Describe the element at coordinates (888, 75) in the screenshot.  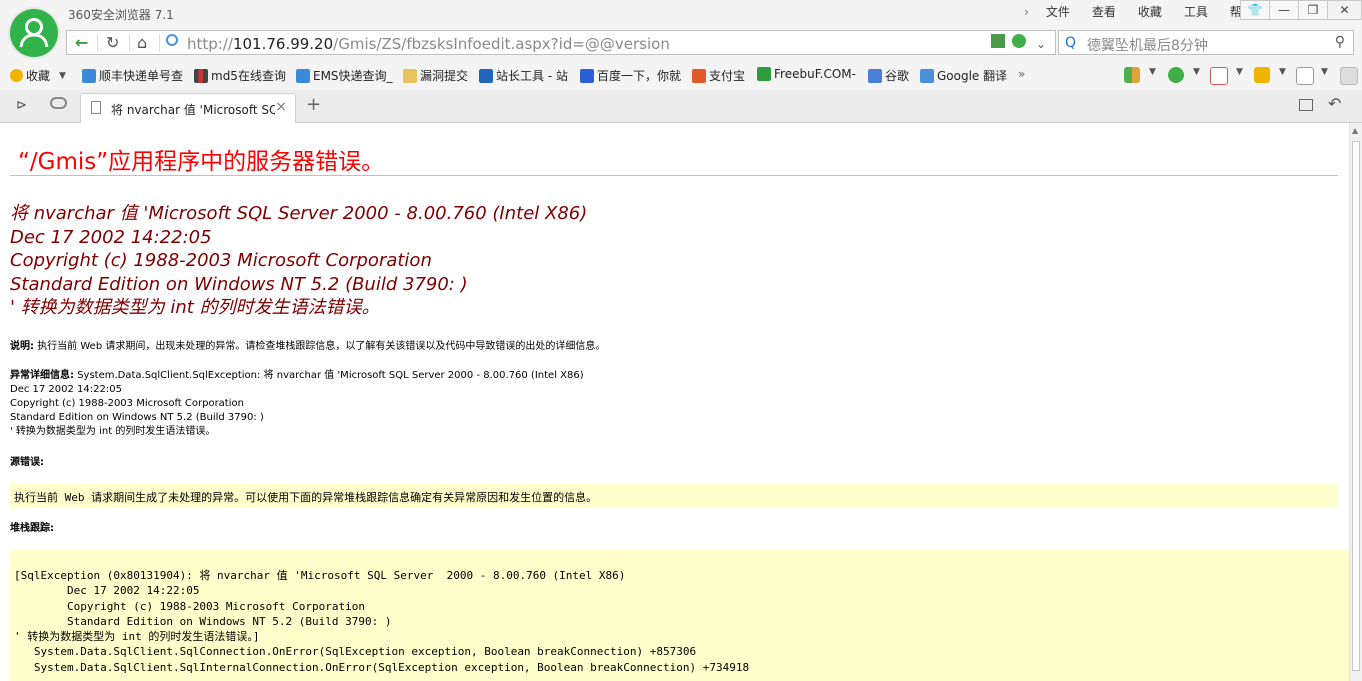
I see `fav-item-google: 谷歌` at that location.